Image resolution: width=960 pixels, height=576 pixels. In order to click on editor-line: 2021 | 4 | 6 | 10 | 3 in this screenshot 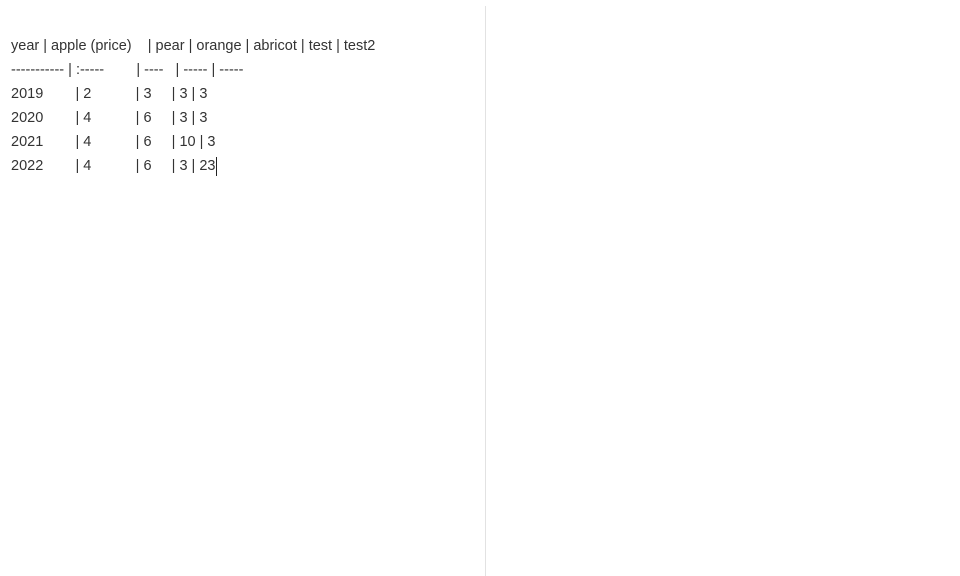, I will do `click(193, 142)`.